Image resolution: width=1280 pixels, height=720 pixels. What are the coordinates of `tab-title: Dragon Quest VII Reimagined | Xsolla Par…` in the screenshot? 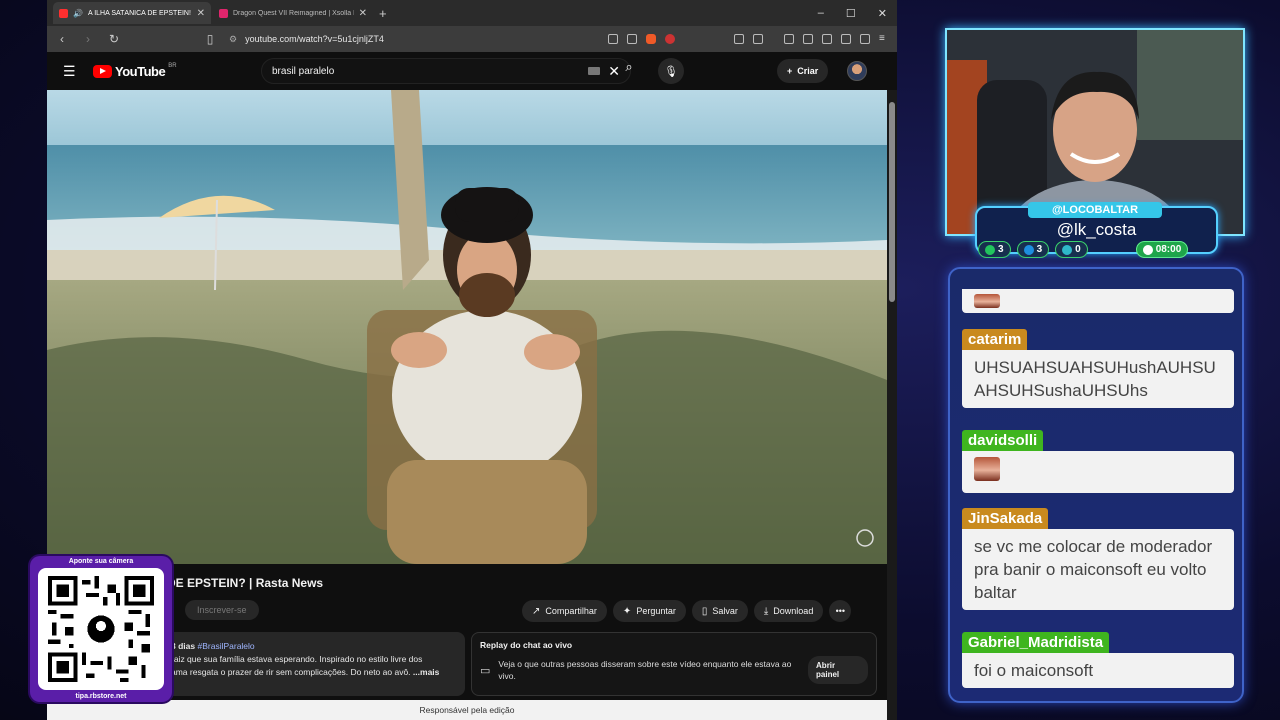 It's located at (293, 13).